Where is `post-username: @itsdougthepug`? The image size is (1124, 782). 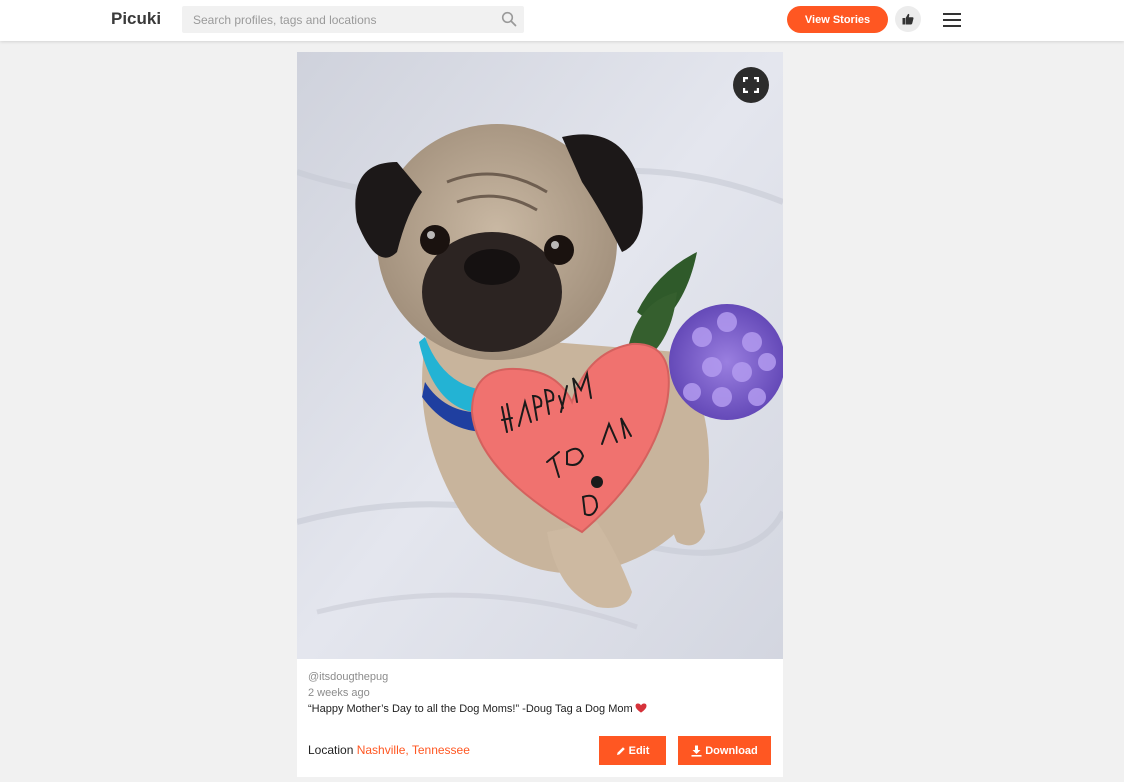 post-username: @itsdougthepug is located at coordinates (540, 677).